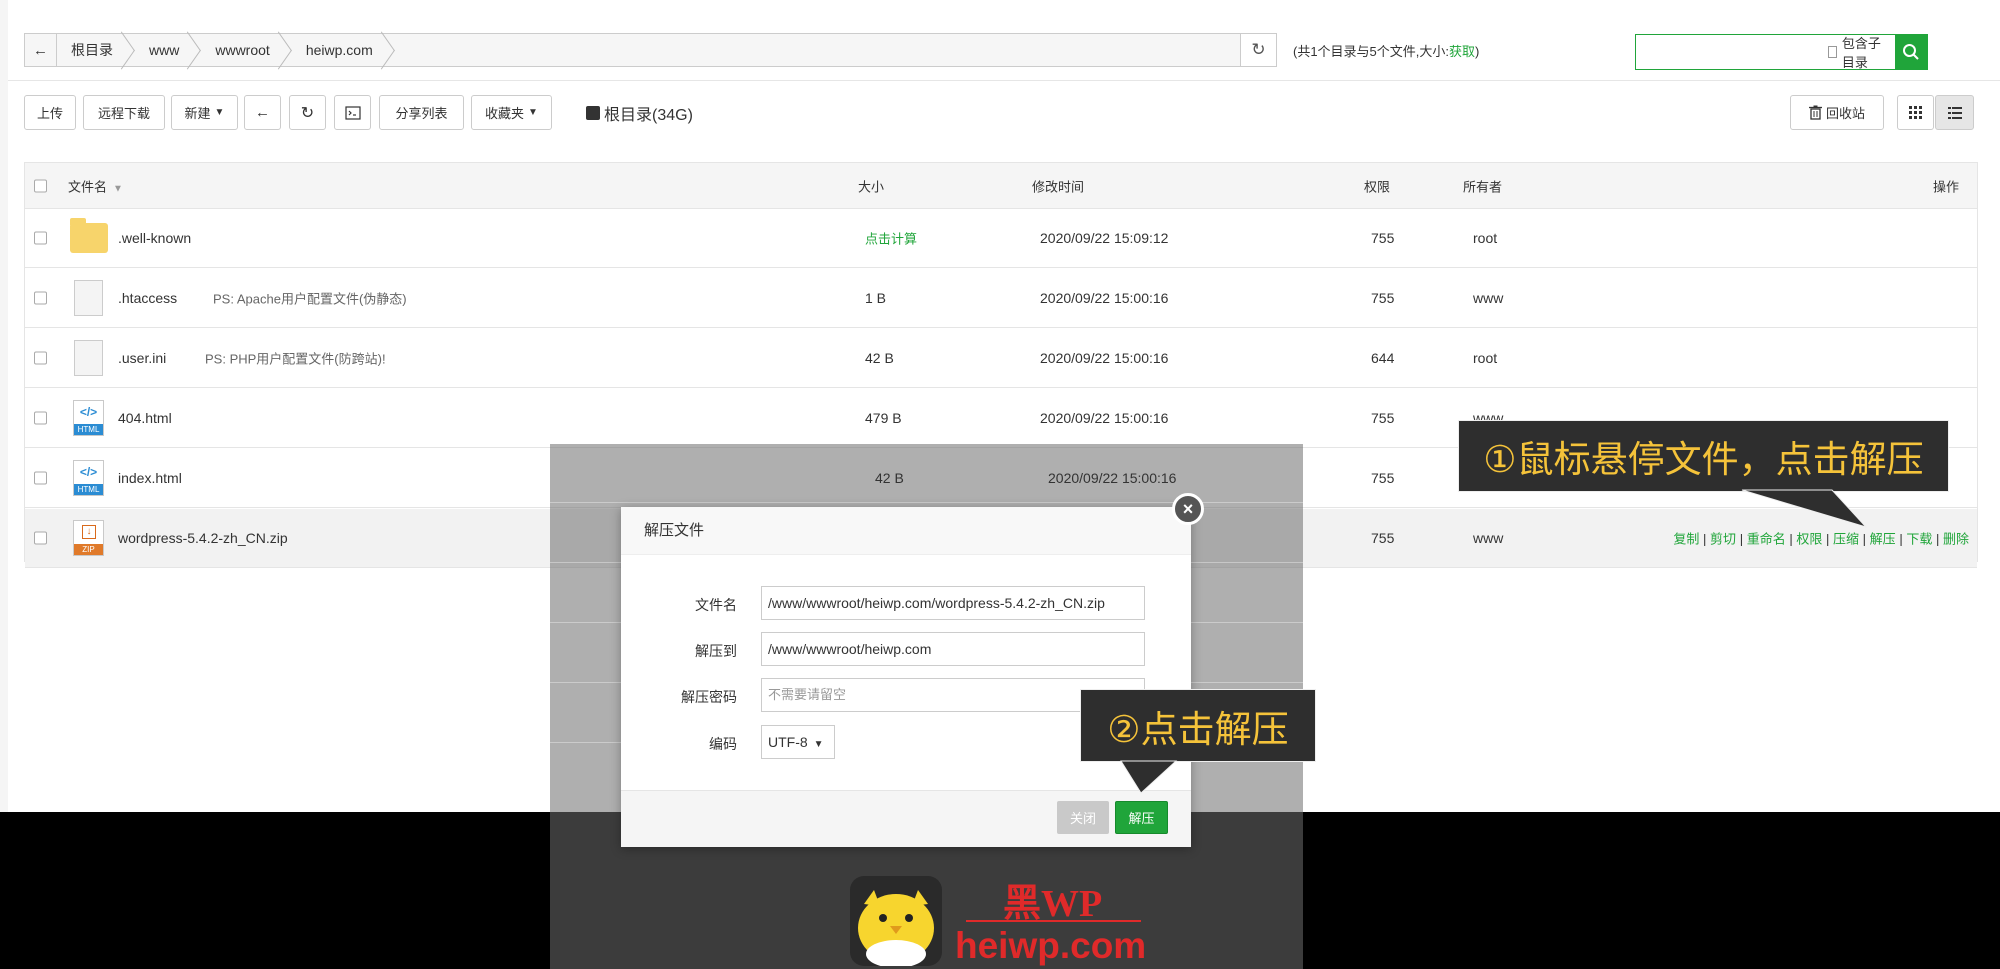  What do you see at coordinates (1919, 539) in the screenshot?
I see `download-link: 下载` at bounding box center [1919, 539].